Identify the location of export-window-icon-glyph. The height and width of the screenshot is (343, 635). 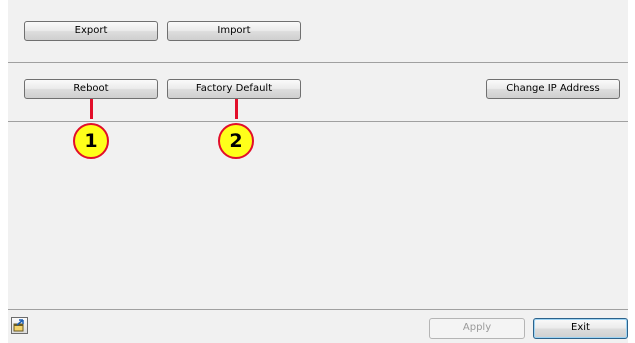
(18, 325).